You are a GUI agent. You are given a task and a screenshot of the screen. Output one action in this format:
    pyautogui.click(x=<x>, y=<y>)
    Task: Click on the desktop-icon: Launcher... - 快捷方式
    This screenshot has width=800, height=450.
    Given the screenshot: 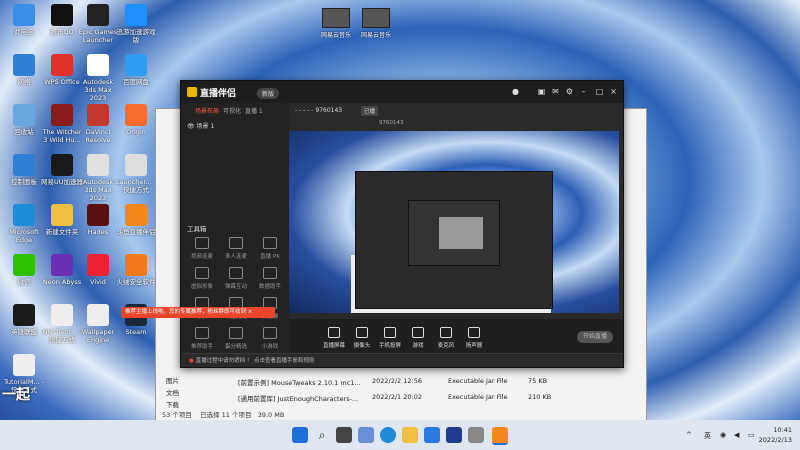 What is the action you would take?
    pyautogui.click(x=136, y=174)
    